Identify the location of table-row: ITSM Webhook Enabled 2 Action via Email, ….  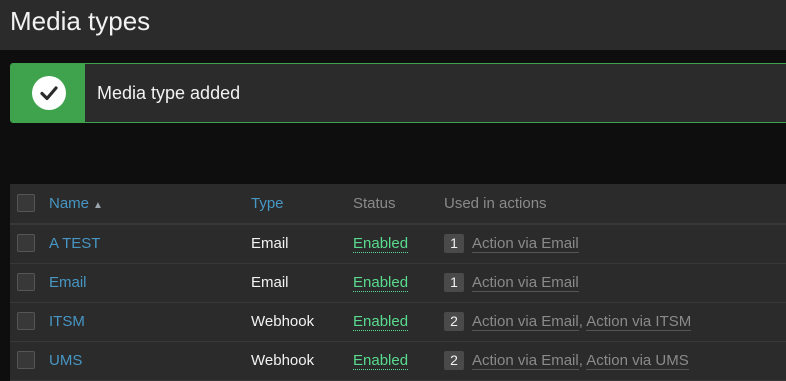
(398, 322).